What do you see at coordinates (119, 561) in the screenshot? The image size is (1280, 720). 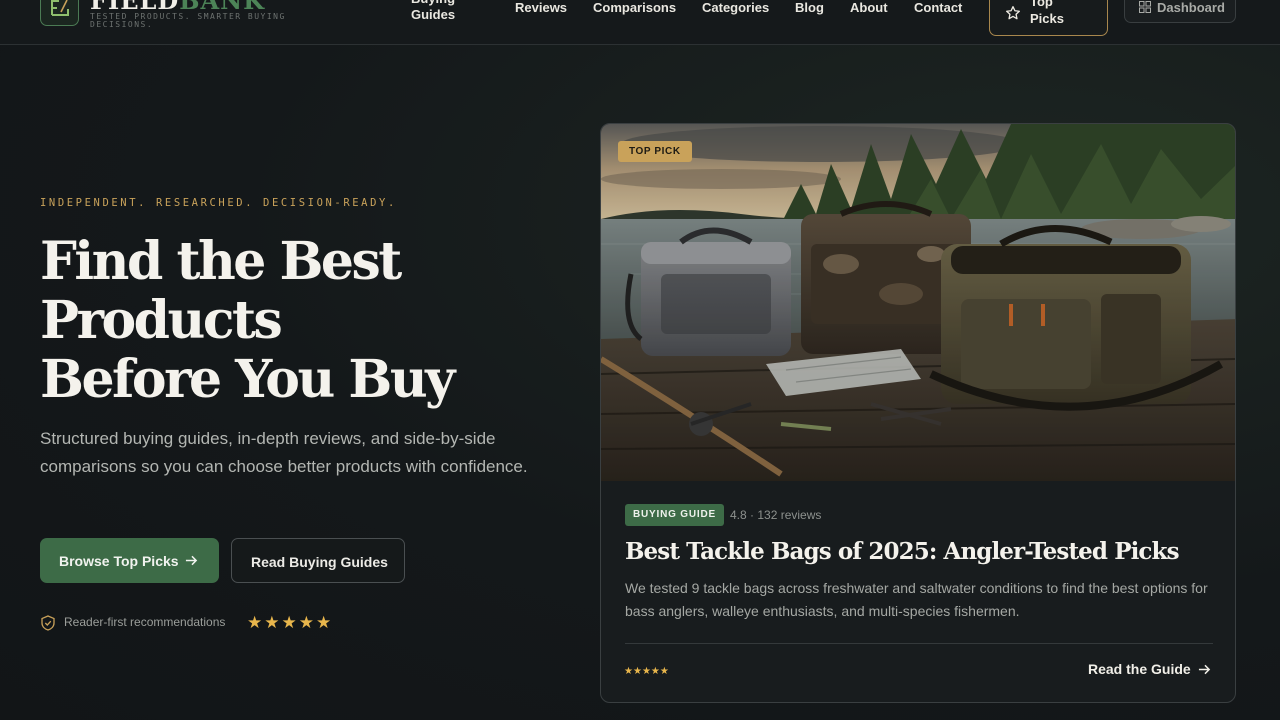 I see `browse-top-picks-label: Browse Top Picks` at bounding box center [119, 561].